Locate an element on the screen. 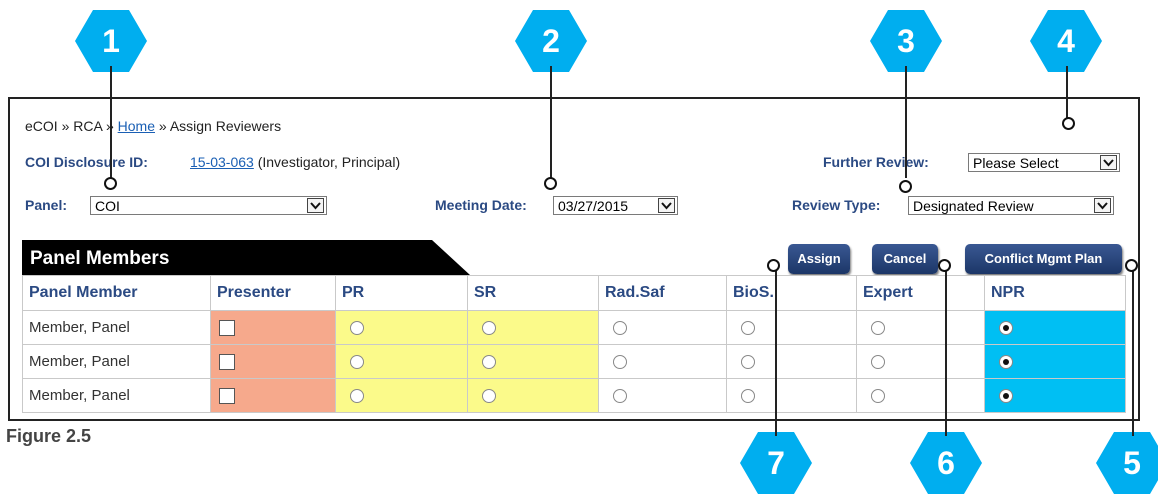 Image resolution: width=1158 pixels, height=499 pixels. callout-5-leader is located at coordinates (1133, 351).